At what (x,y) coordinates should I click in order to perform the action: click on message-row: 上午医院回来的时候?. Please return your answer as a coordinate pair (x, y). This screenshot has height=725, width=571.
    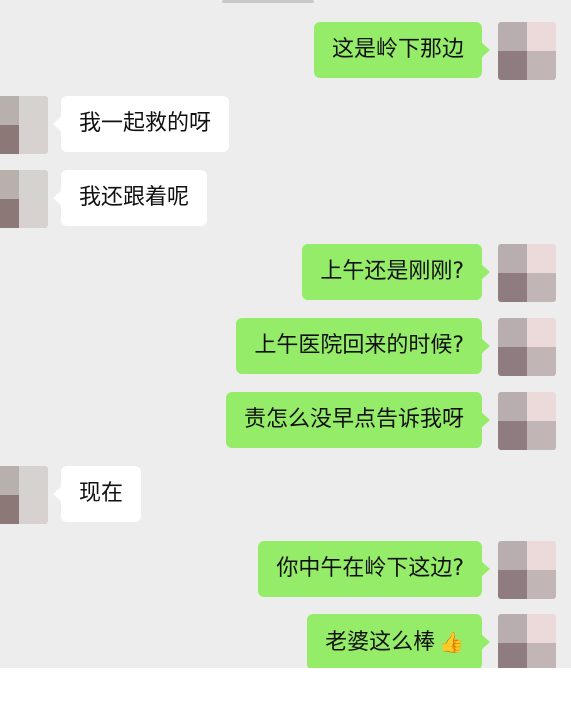
    Looking at the image, I should click on (285, 347).